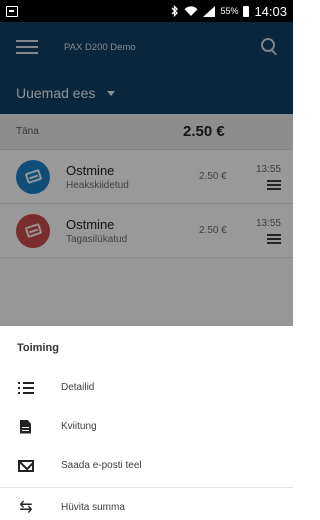 This screenshot has width=320, height=520. I want to click on action-details: Detailid, so click(146, 387).